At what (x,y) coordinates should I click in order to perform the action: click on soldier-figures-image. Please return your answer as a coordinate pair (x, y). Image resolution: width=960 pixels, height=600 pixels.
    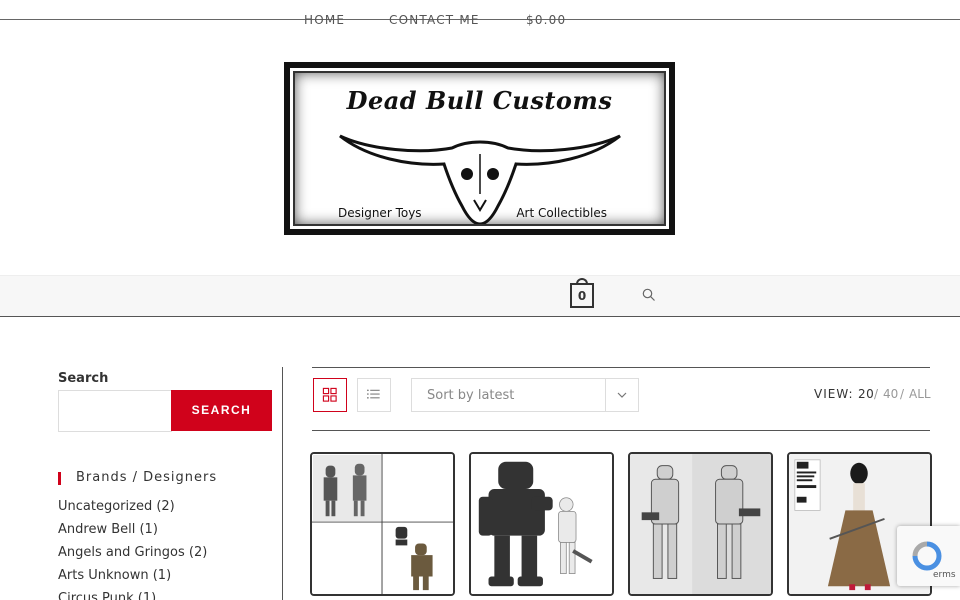
    Looking at the image, I should click on (700, 524).